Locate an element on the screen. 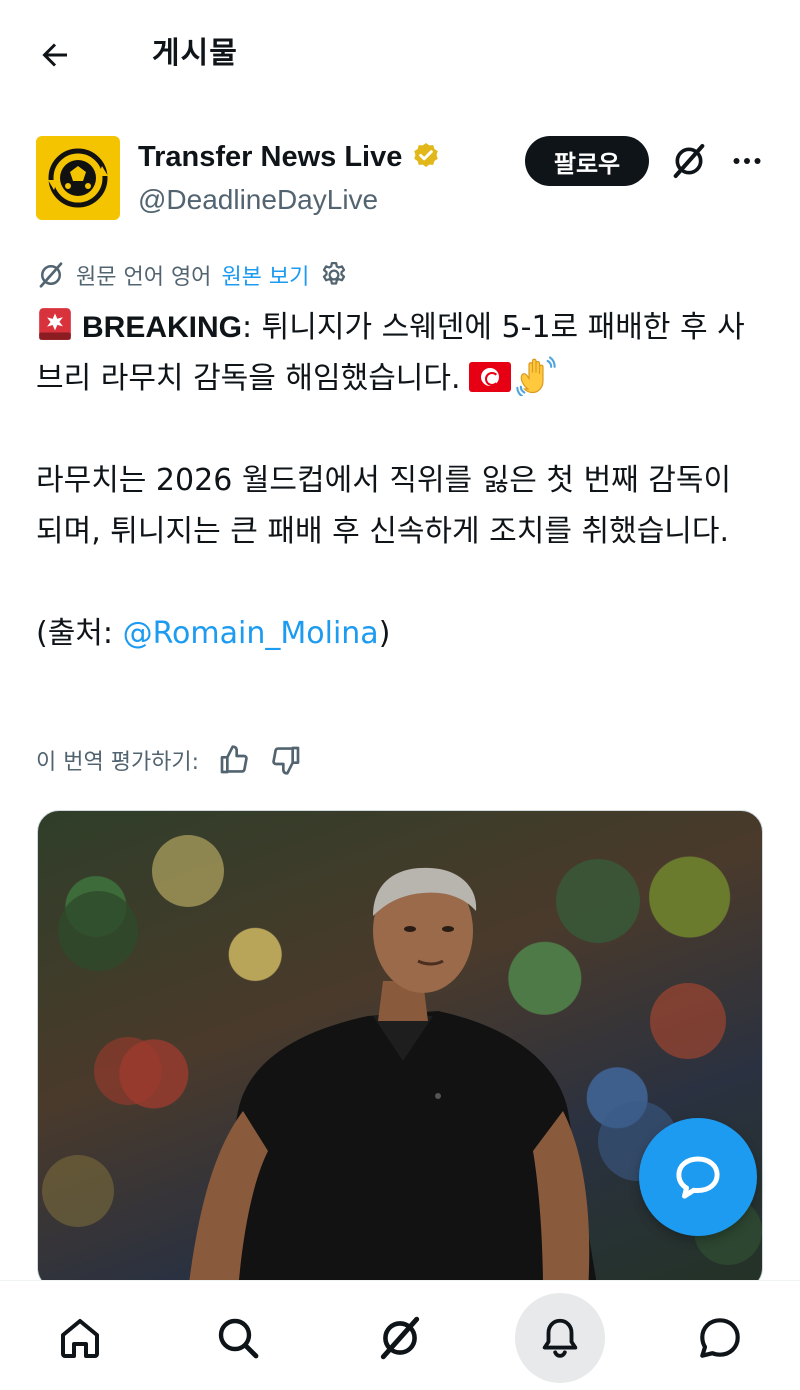  translation-info-row: 원문 언어 영어 원본 보기 is located at coordinates (192, 275).